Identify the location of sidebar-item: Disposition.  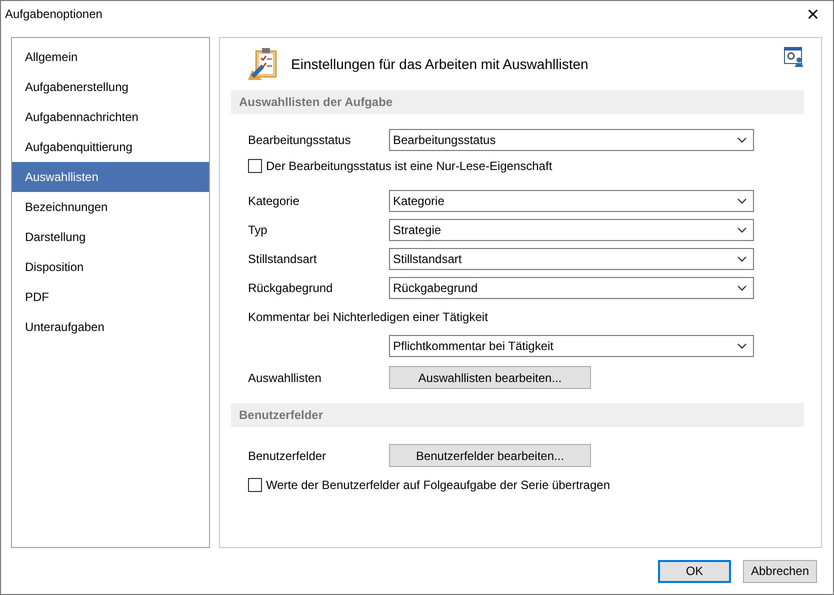
(110, 267).